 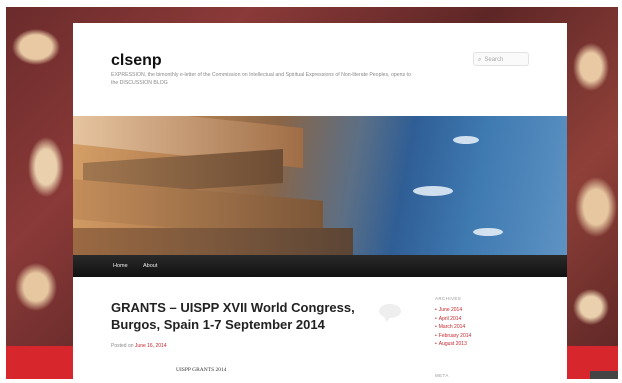 What do you see at coordinates (151, 346) in the screenshot?
I see `post-date-link: June 16, 2014` at bounding box center [151, 346].